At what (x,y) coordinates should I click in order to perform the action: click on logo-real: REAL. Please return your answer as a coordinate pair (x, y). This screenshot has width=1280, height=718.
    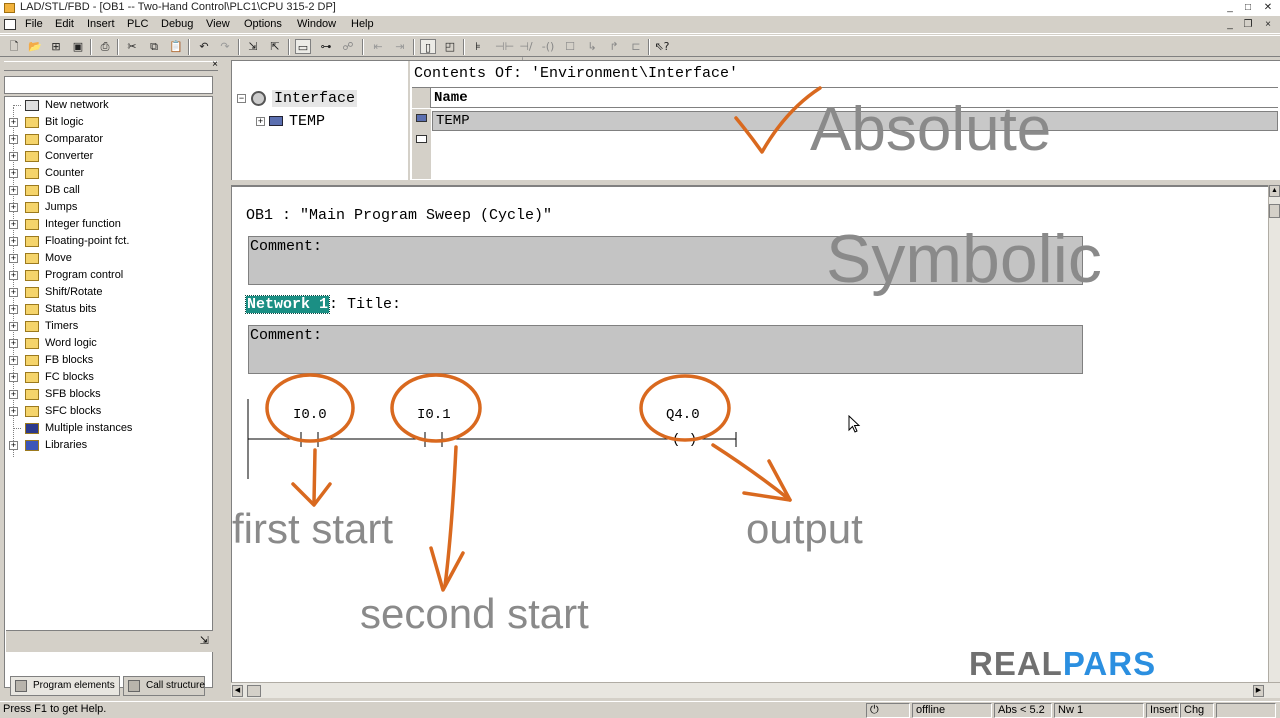
    Looking at the image, I should click on (1016, 663).